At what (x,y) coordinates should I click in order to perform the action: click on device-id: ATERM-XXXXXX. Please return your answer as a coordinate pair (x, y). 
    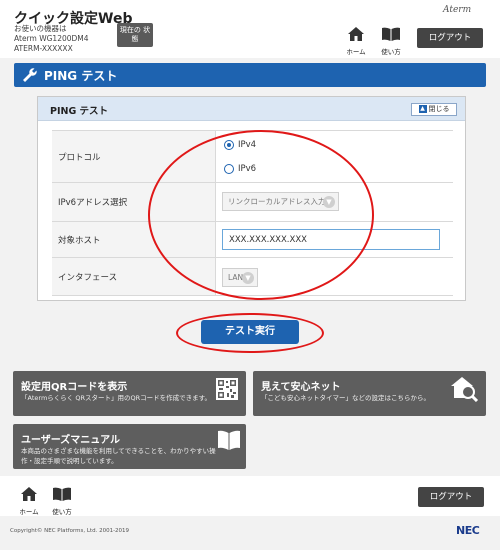
    Looking at the image, I should click on (43, 48).